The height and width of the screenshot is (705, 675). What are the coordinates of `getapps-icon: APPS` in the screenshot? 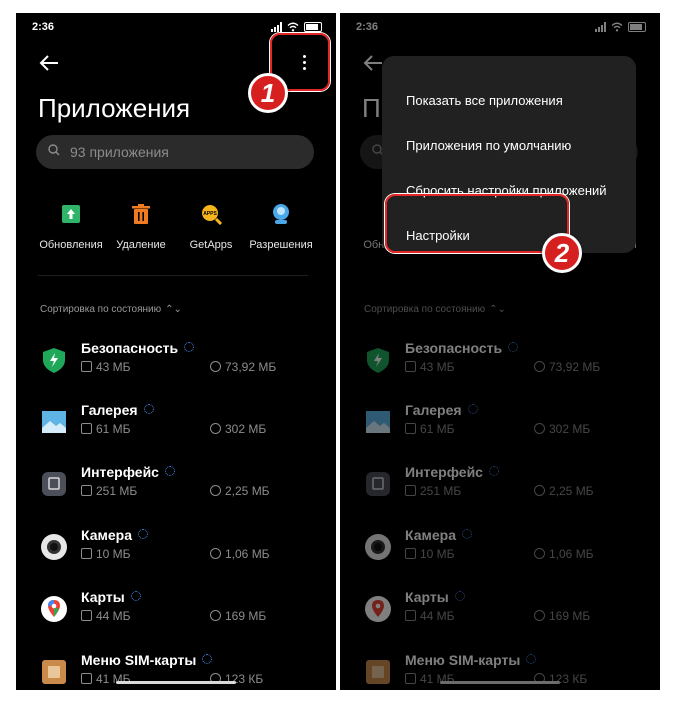 It's located at (212, 215).